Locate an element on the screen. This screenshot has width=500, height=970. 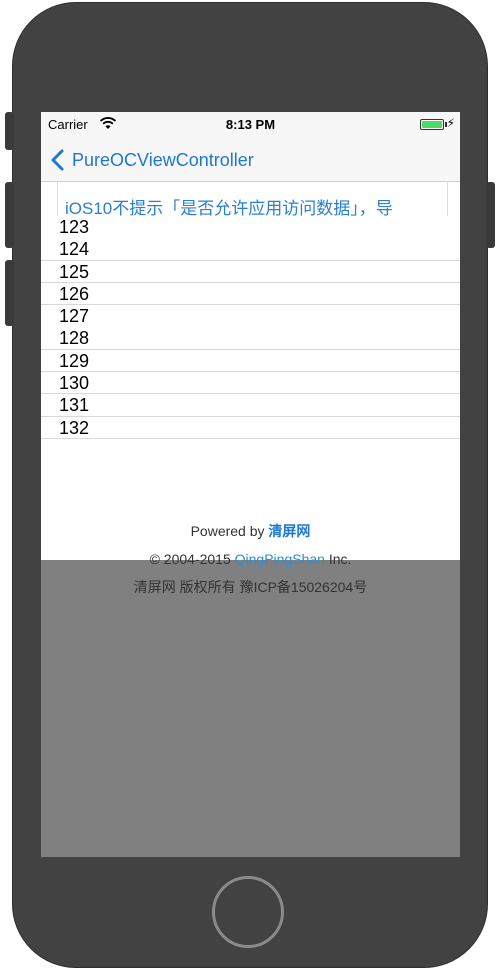
back-button-label: PureOCViewController is located at coordinates (163, 159).